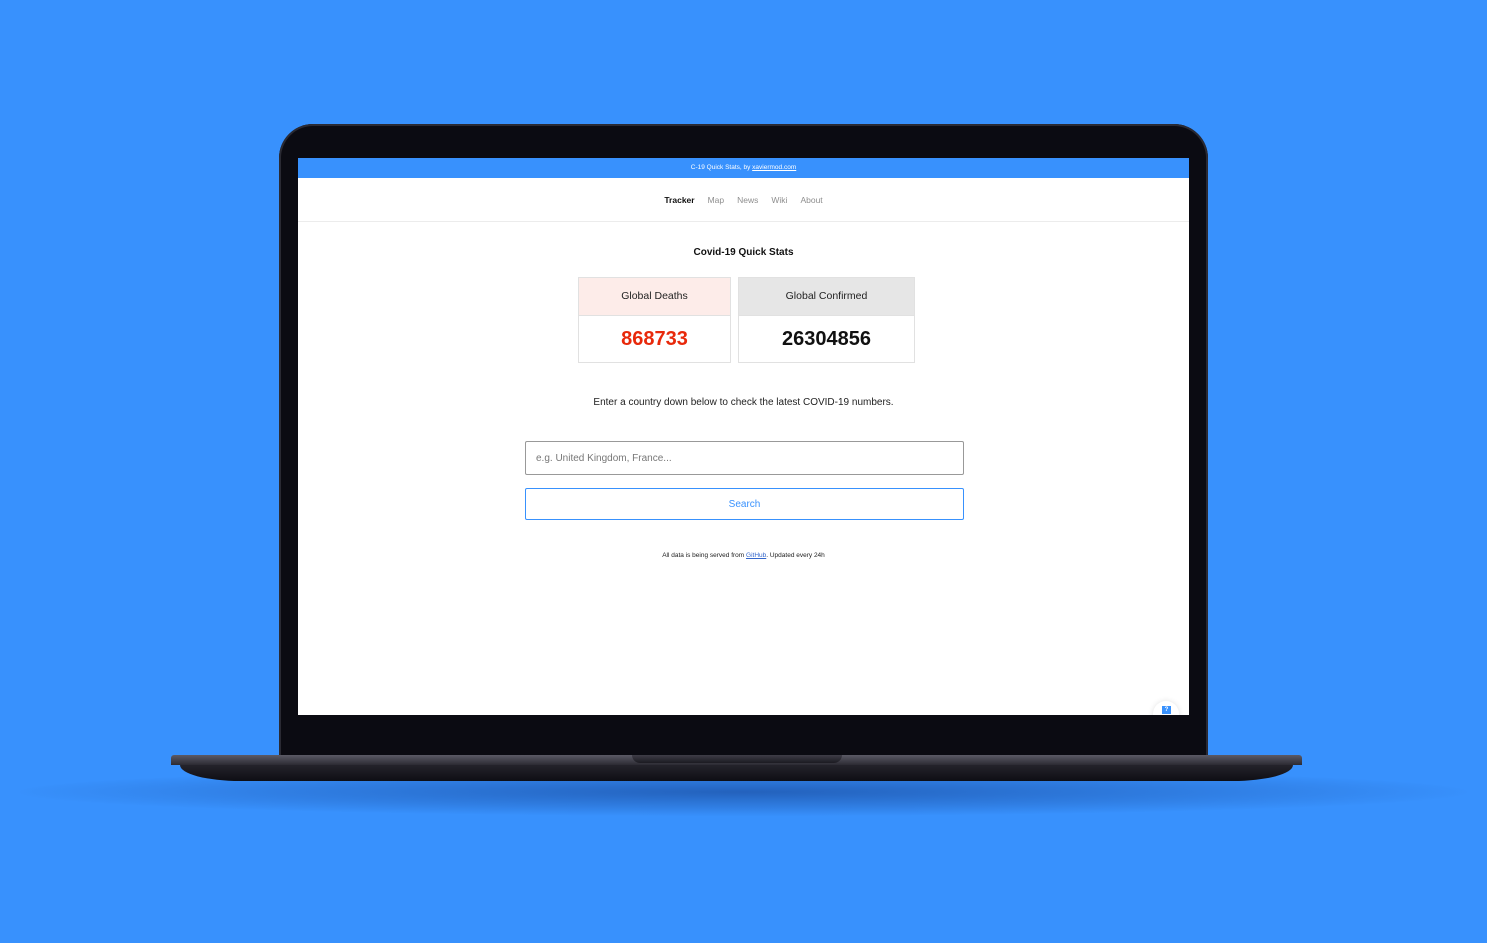 This screenshot has width=1487, height=943. I want to click on top-banner: C-19 Quick Stats, by xaviermod.com, so click(743, 168).